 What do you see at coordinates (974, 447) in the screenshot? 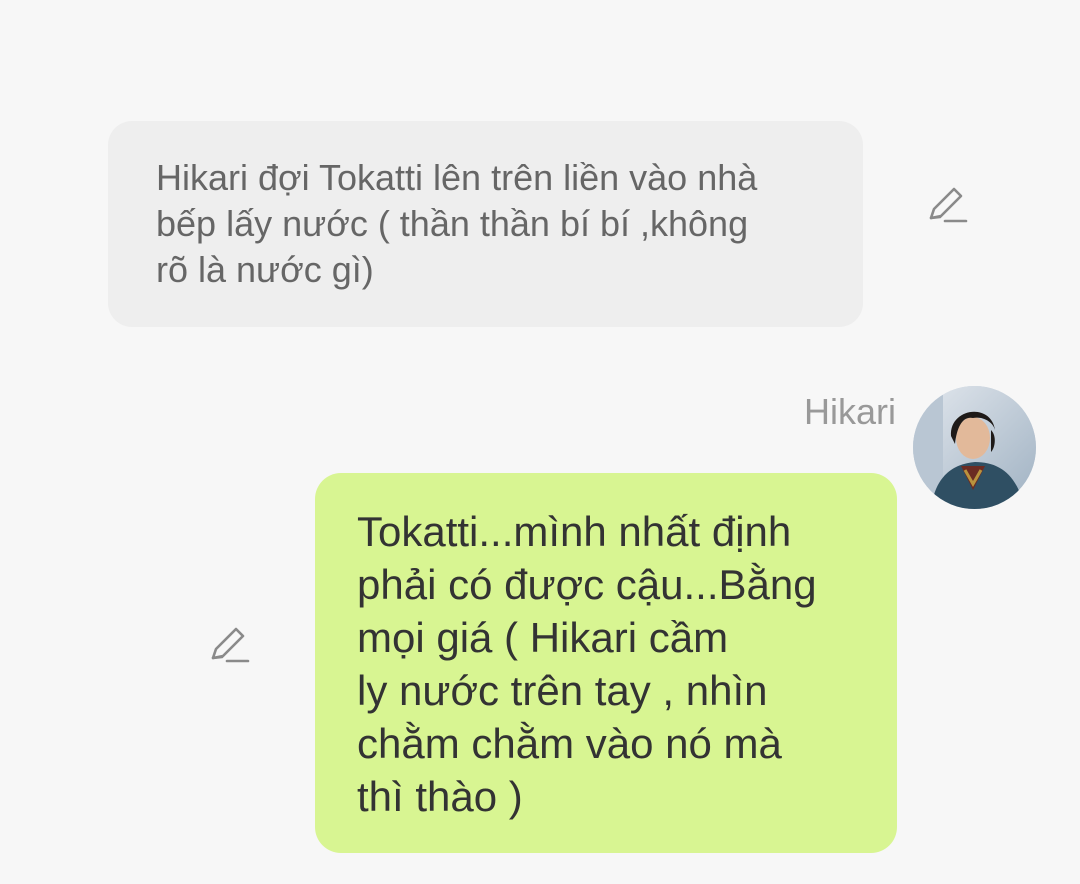
I see `avatar` at bounding box center [974, 447].